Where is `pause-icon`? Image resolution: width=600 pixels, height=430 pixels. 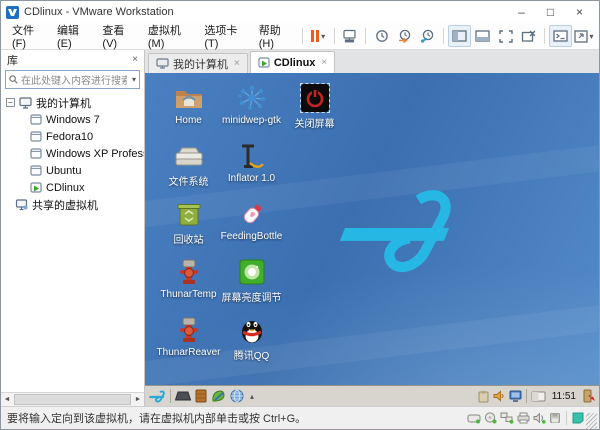 pause-icon is located at coordinates (315, 36).